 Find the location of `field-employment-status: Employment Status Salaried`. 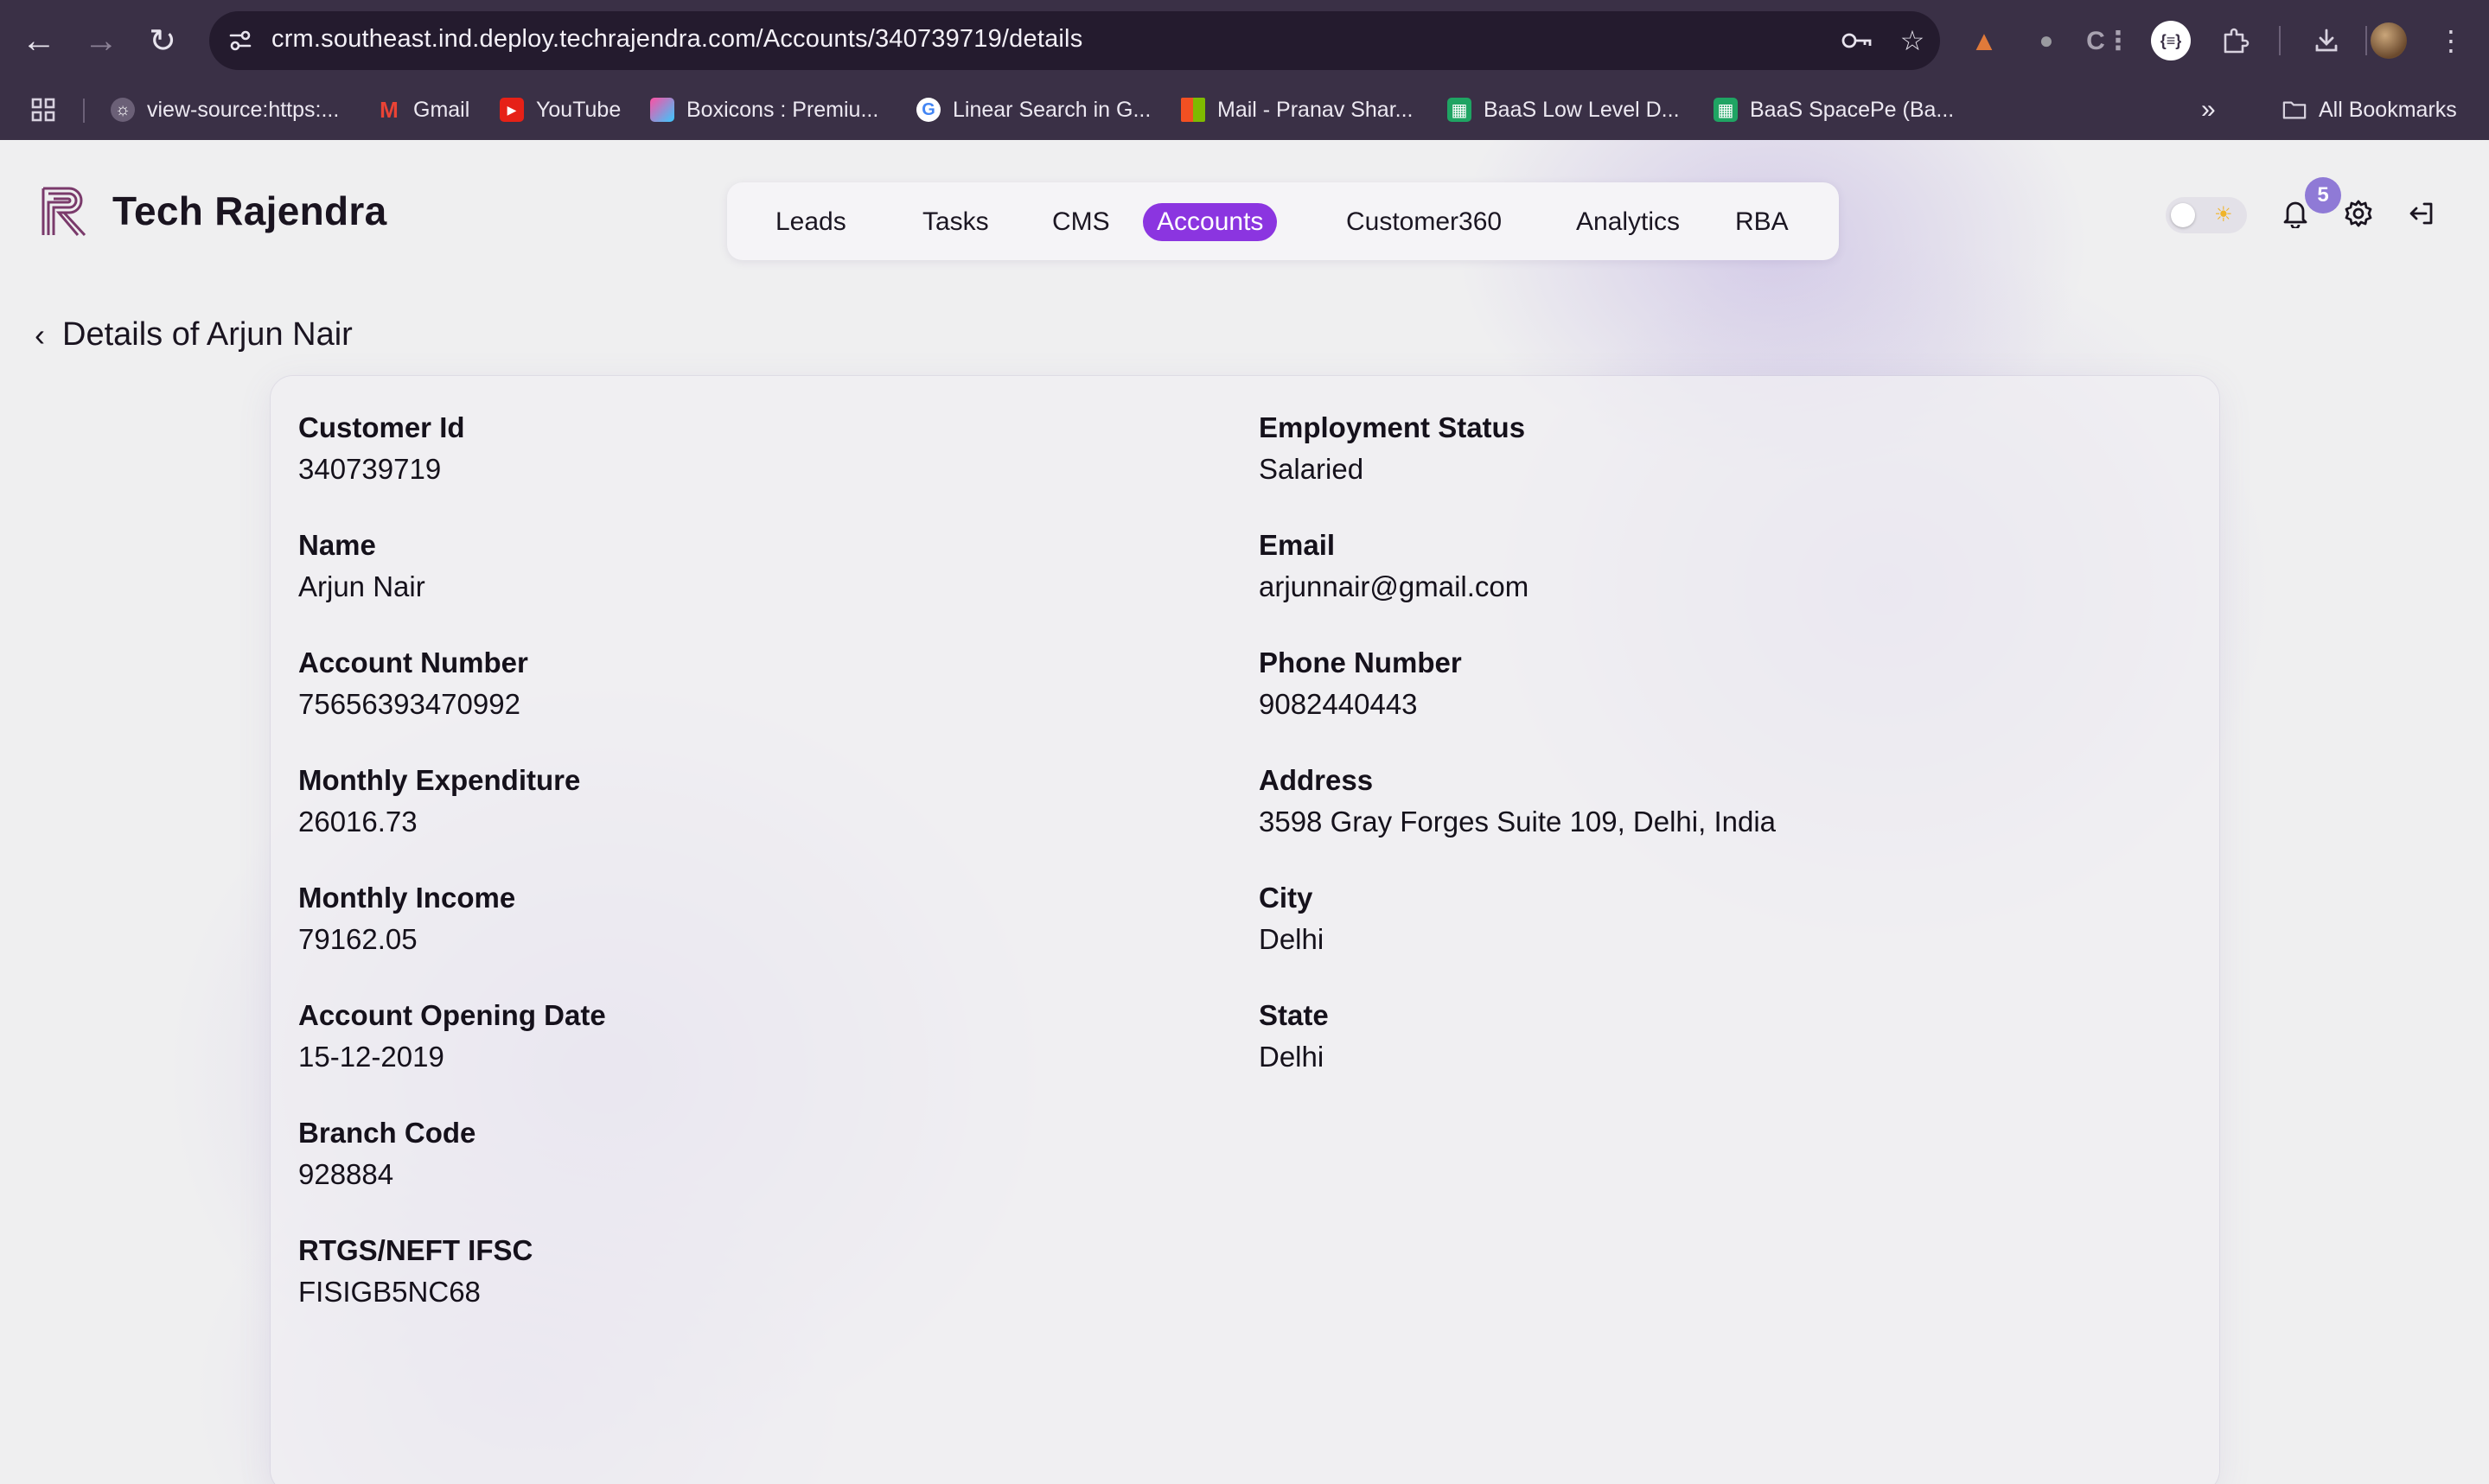

field-employment-status: Employment Status Salaried is located at coordinates (1691, 449).